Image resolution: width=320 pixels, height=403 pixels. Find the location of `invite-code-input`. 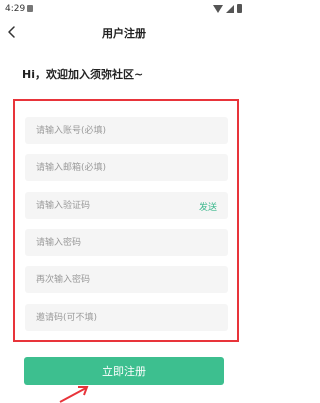

invite-code-input is located at coordinates (105, 317).